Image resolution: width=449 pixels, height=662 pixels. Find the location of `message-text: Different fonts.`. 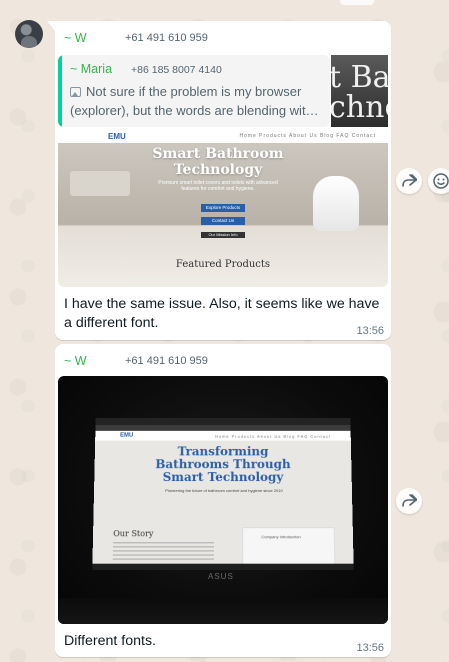

message-text: Different fonts. is located at coordinates (110, 641).